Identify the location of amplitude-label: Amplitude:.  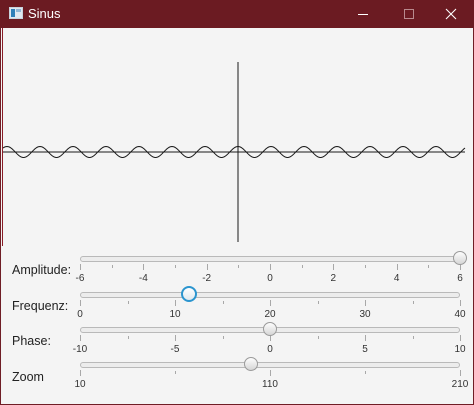
(42, 270).